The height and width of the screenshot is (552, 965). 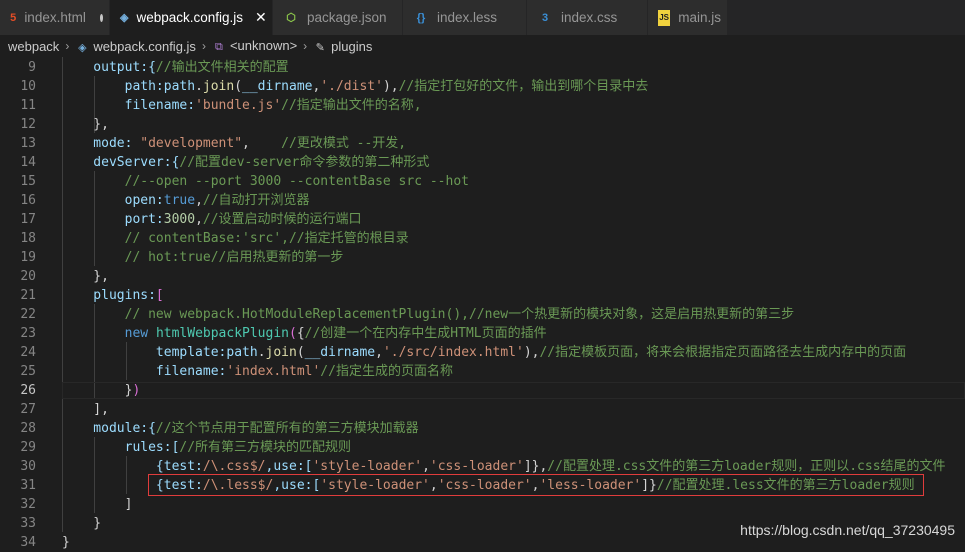 I want to click on code-token: //指定生成的页面名称, so click(x=386, y=371).